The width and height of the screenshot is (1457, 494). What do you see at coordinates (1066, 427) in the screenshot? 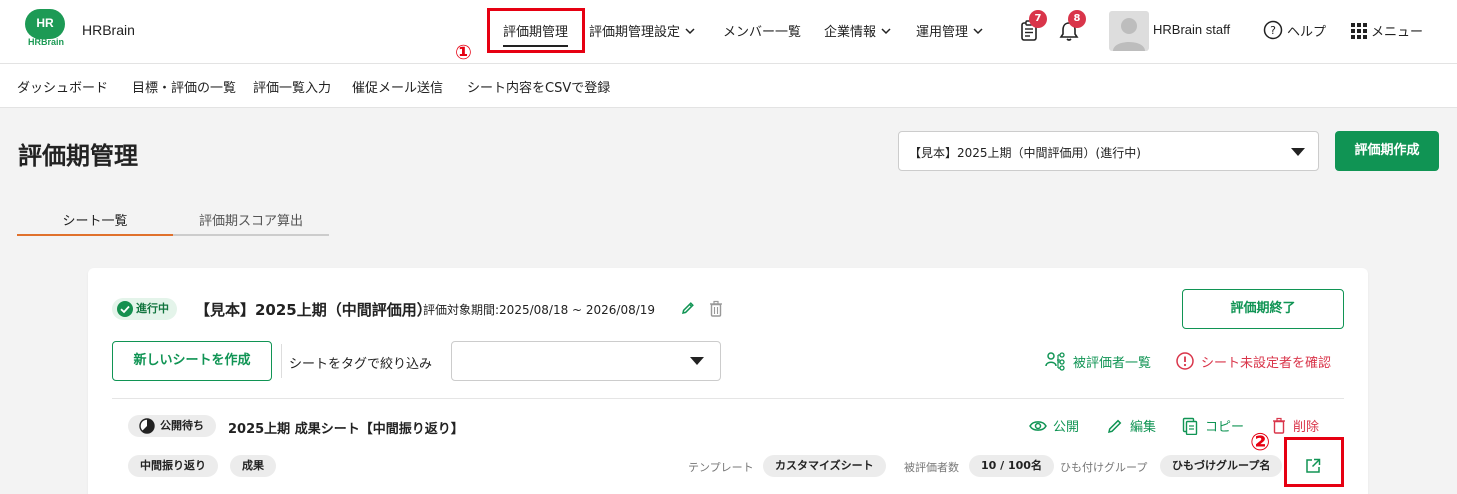
I see `publish-label: 公開` at bounding box center [1066, 427].